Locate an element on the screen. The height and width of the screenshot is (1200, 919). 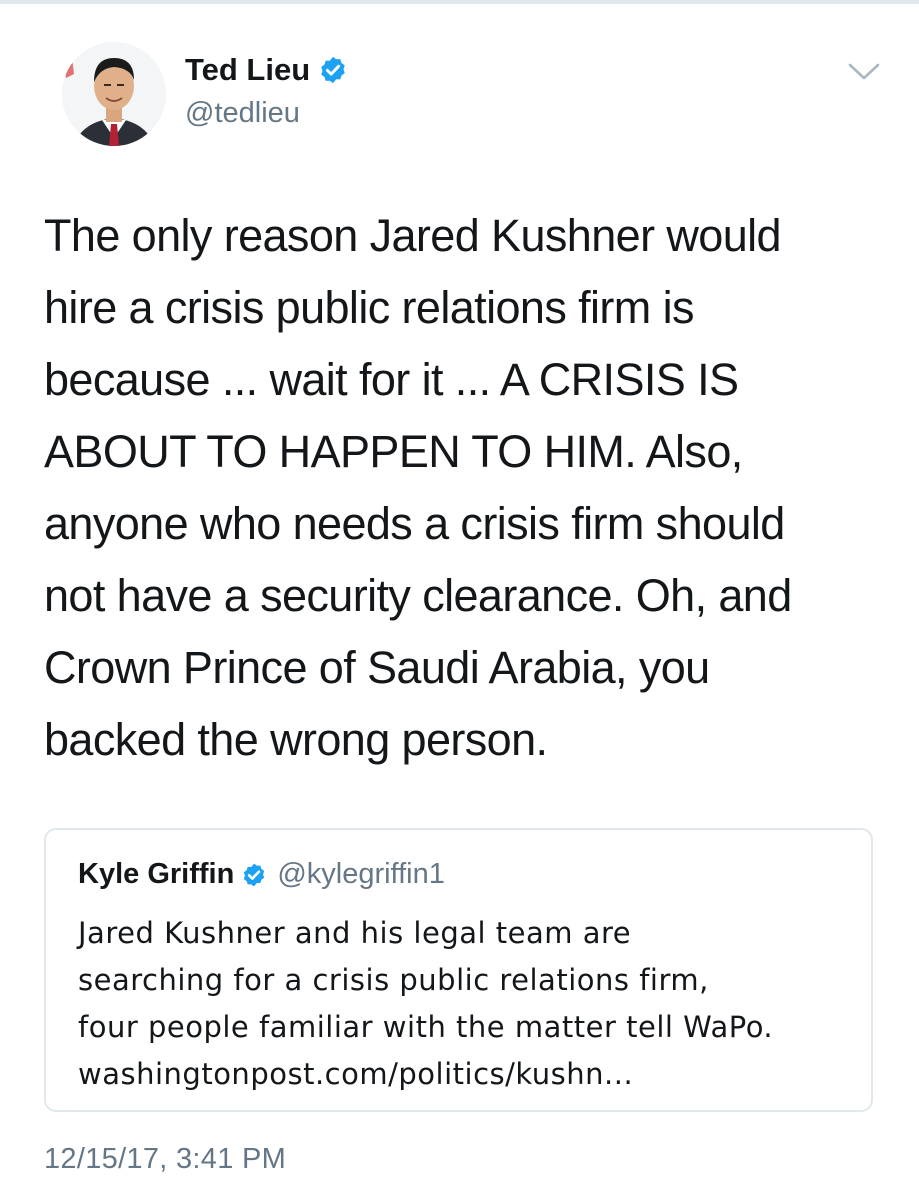
chevron-down-icon is located at coordinates (864, 72).